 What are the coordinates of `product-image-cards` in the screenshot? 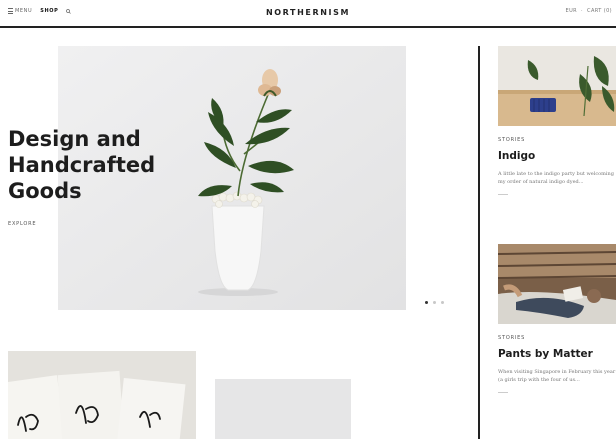 It's located at (102, 395).